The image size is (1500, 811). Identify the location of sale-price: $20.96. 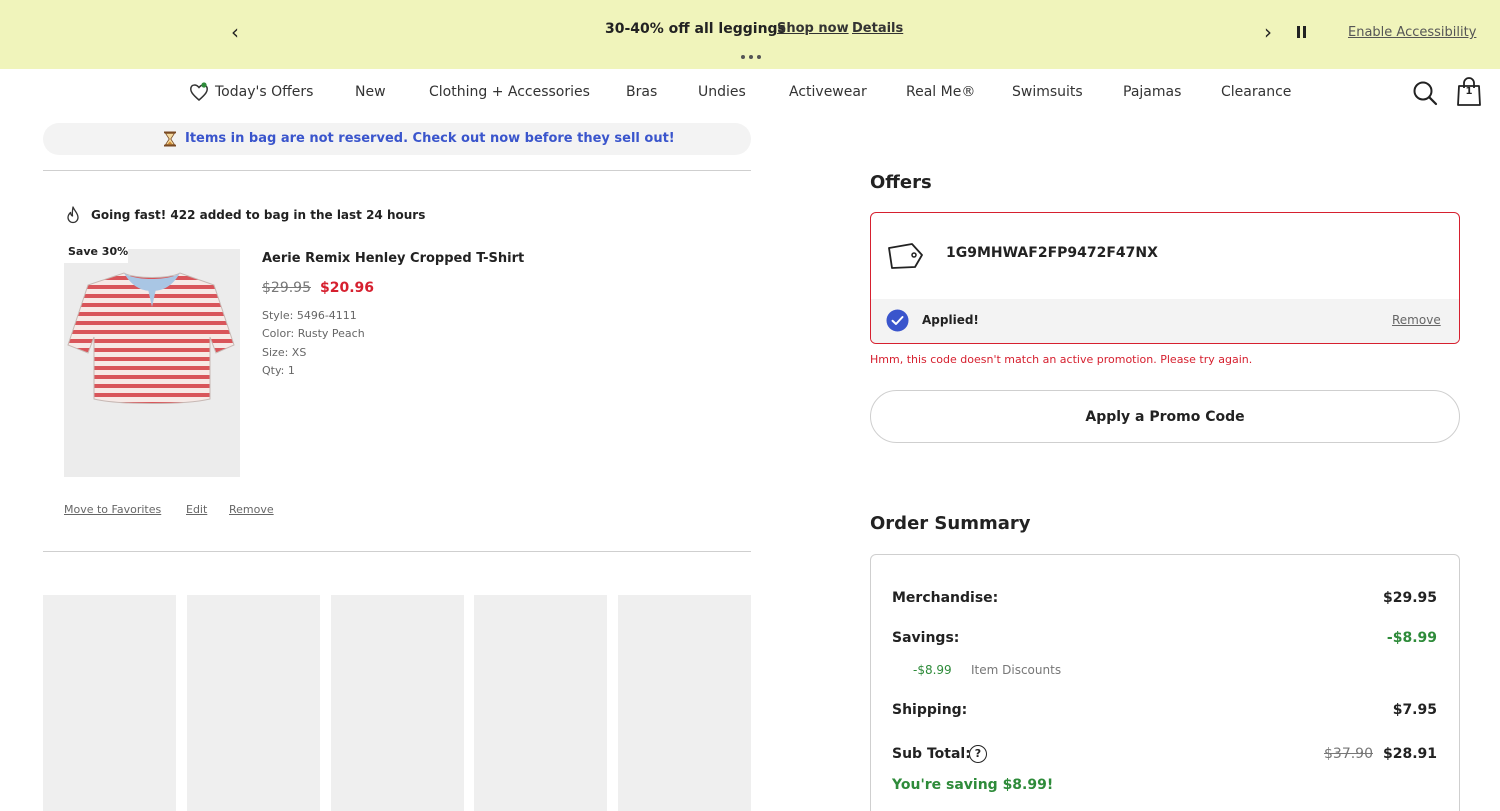
(347, 288).